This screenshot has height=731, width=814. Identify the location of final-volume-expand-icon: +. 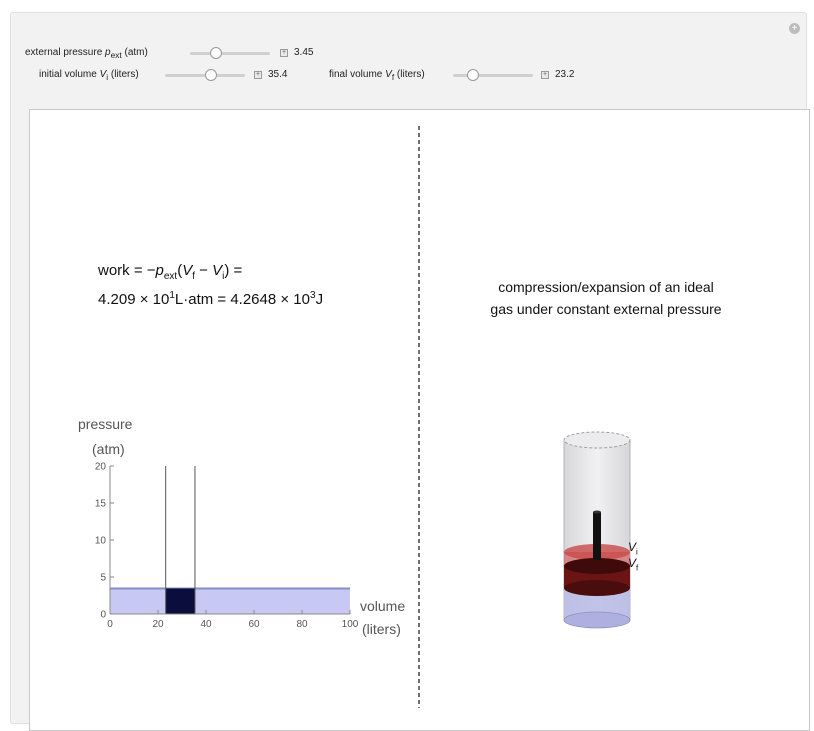
(545, 75).